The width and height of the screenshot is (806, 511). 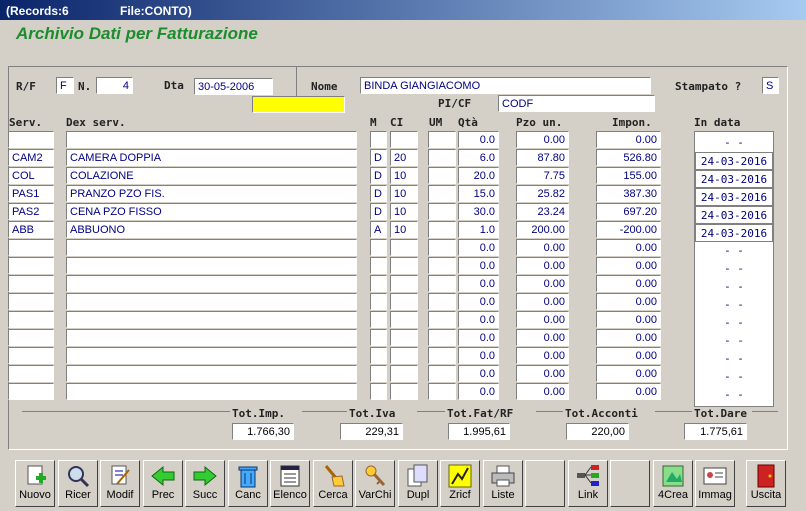 What do you see at coordinates (205, 483) in the screenshot?
I see `succ-button: Succ` at bounding box center [205, 483].